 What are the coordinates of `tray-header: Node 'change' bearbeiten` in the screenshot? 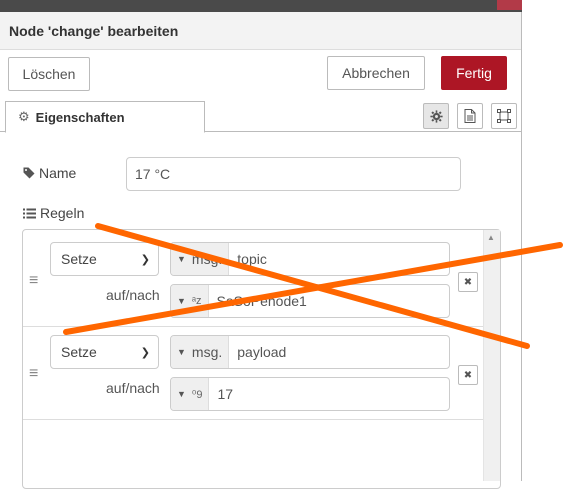 It's located at (260, 31).